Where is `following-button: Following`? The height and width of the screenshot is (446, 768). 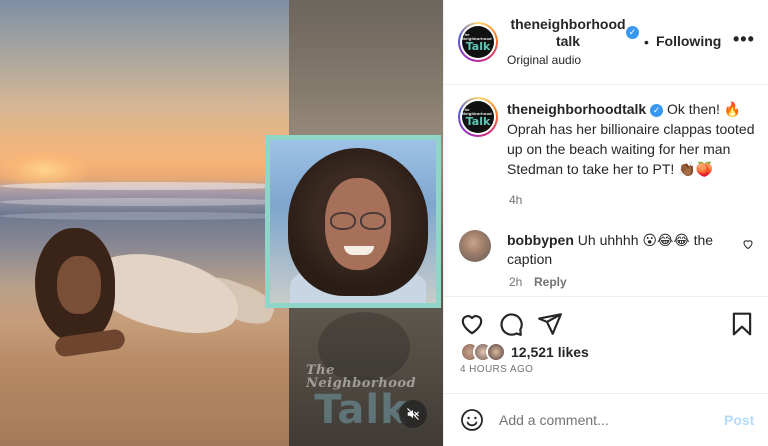 following-button: Following is located at coordinates (688, 41).